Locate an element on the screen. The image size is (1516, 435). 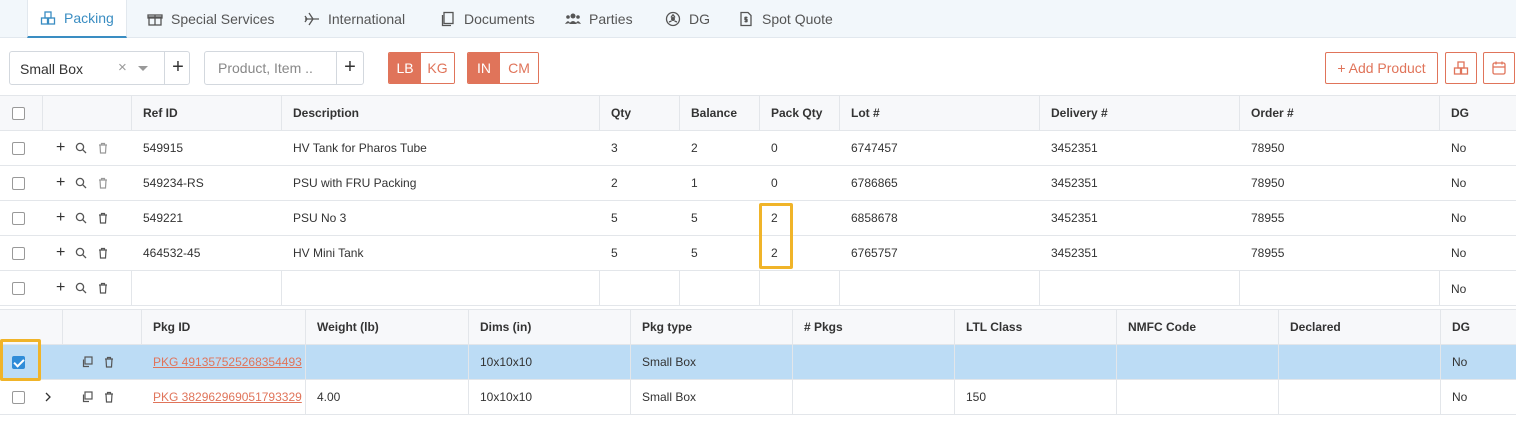
tab-documents: Documents is located at coordinates (487, 19).